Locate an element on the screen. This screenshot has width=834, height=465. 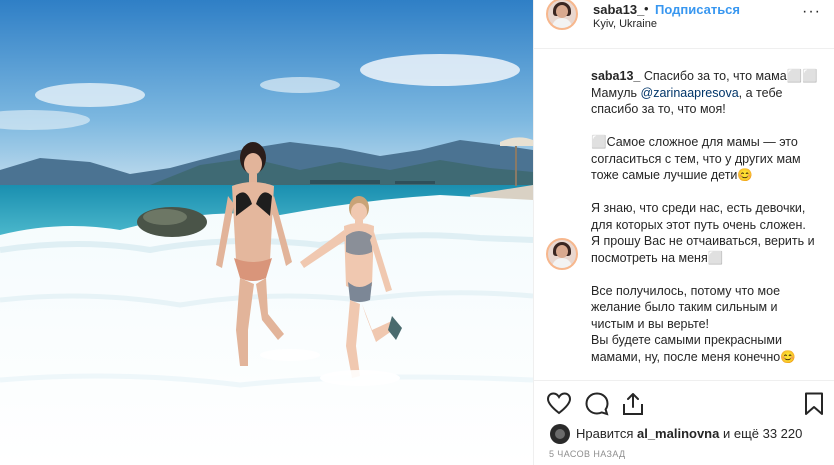
post-timestamp: 5 ЧАСОВ НАЗАД is located at coordinates (587, 454).